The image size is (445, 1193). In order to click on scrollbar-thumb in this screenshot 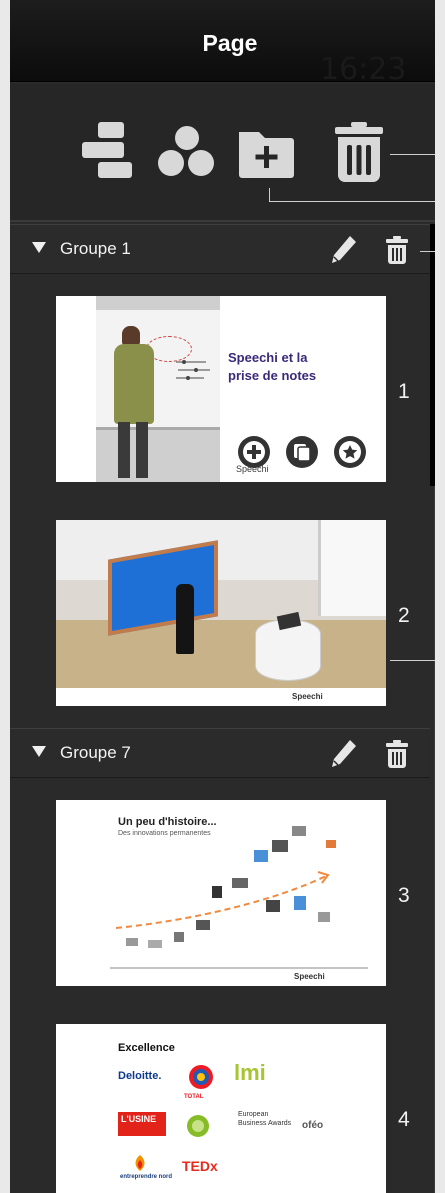, I will do `click(432, 355)`.